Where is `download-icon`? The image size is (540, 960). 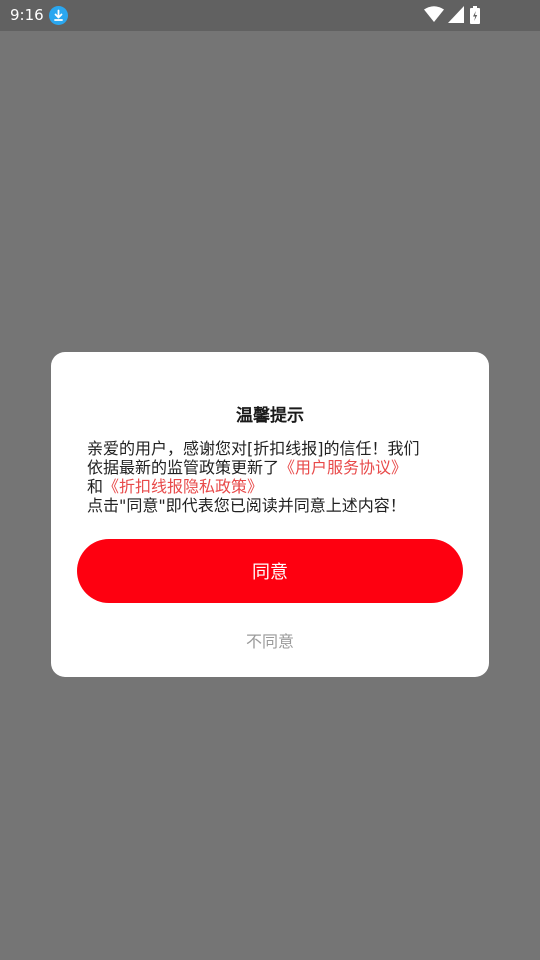 download-icon is located at coordinates (58, 15).